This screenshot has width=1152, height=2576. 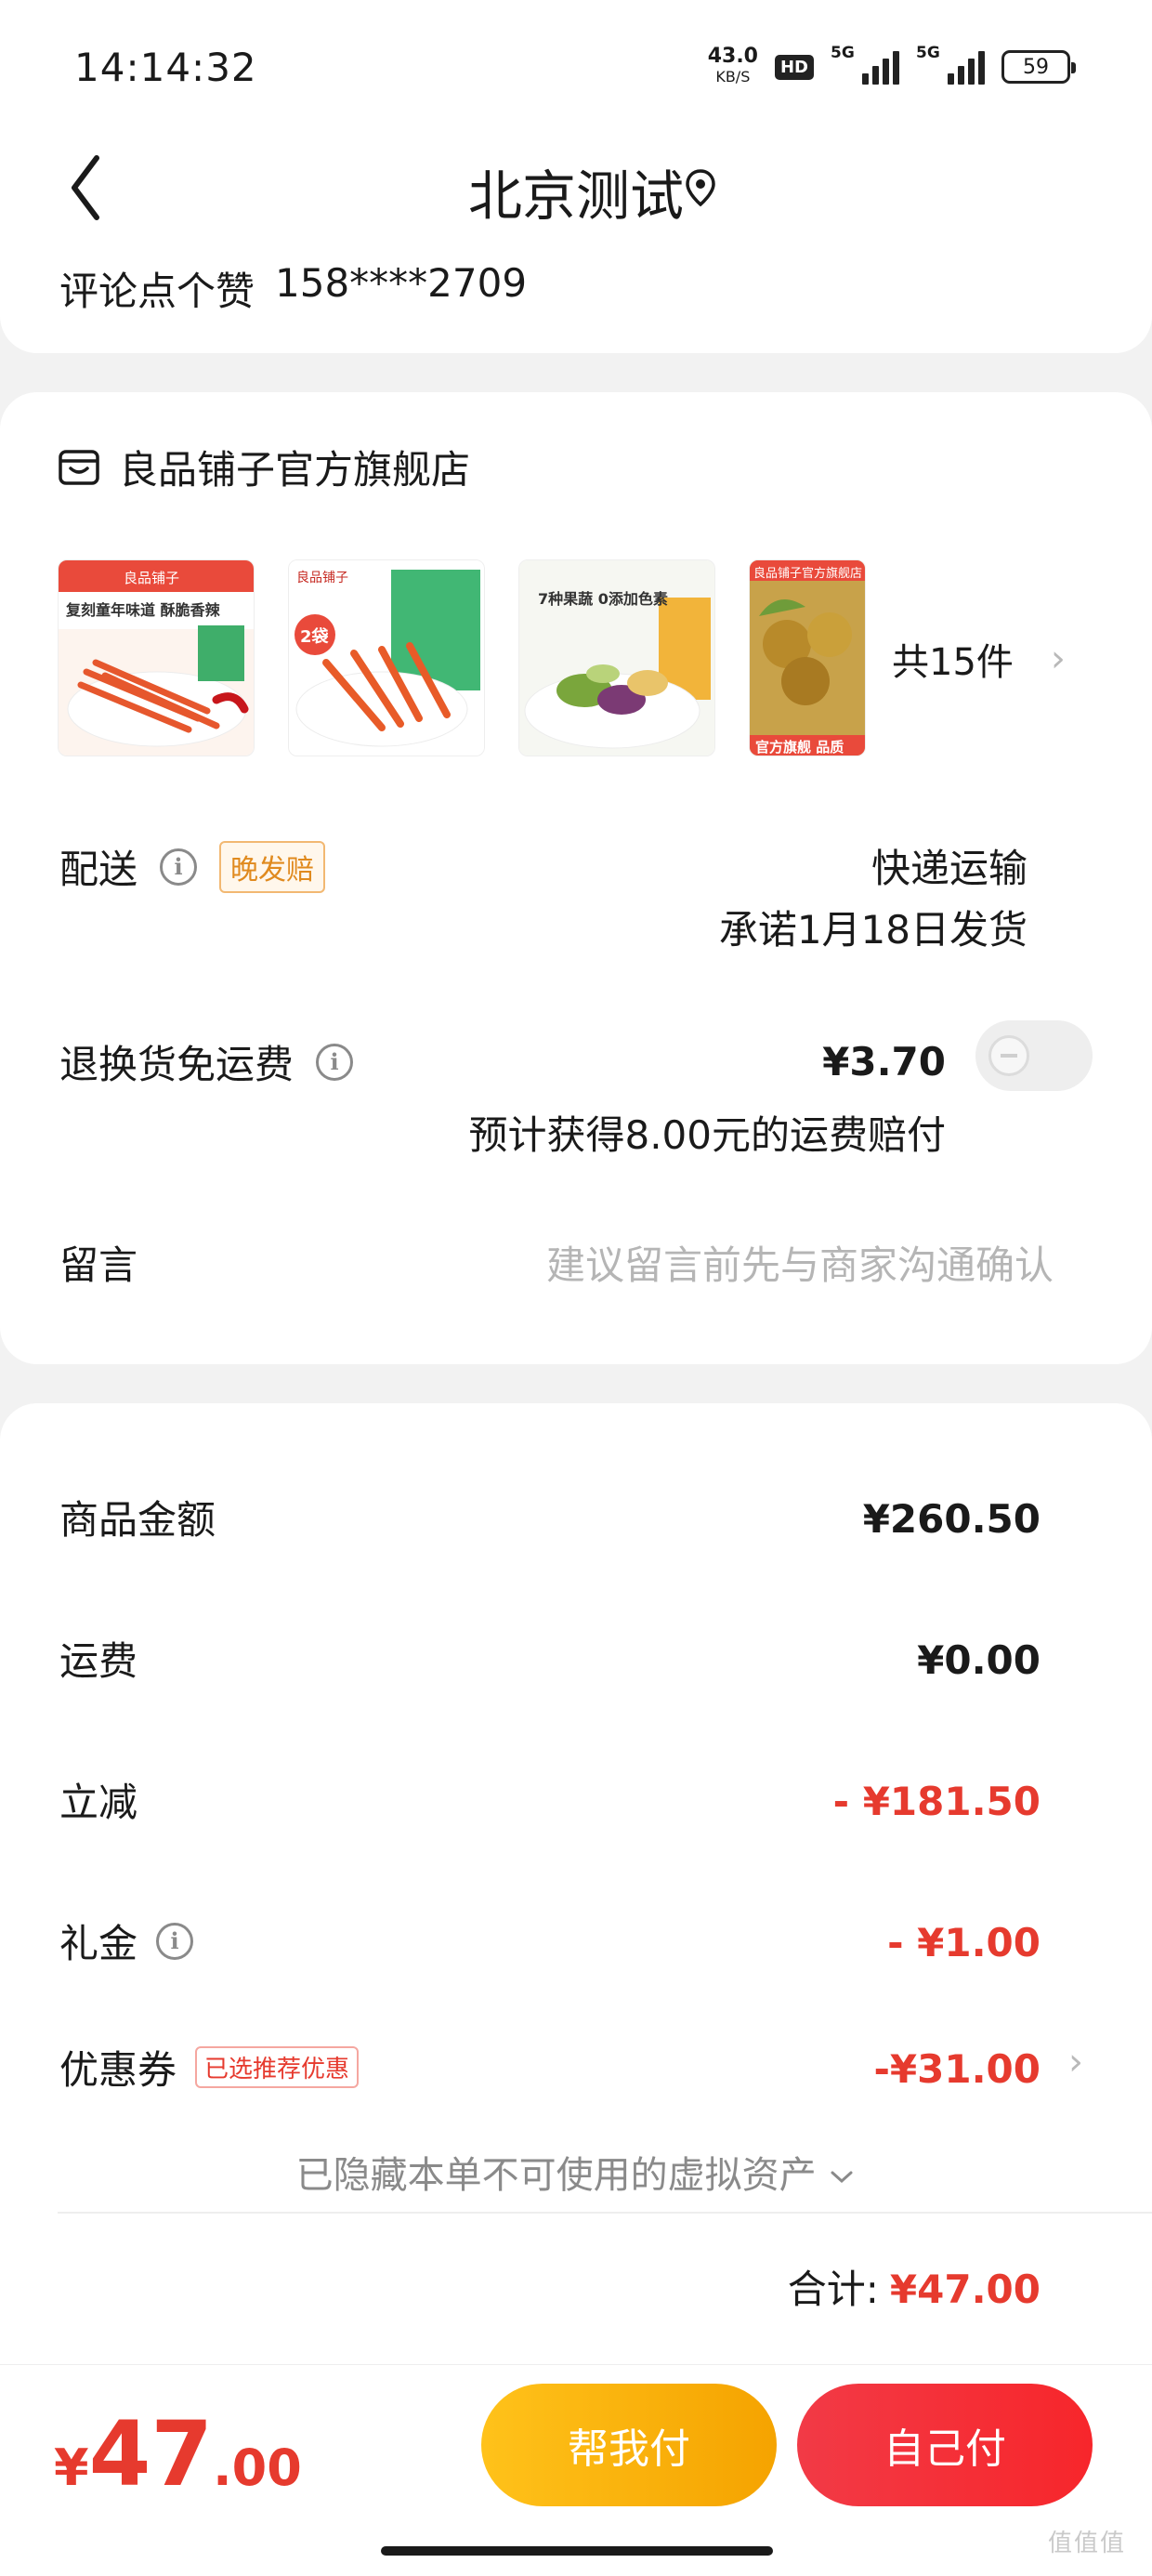 I want to click on network-speed: 43.0 KB/S, so click(x=732, y=65).